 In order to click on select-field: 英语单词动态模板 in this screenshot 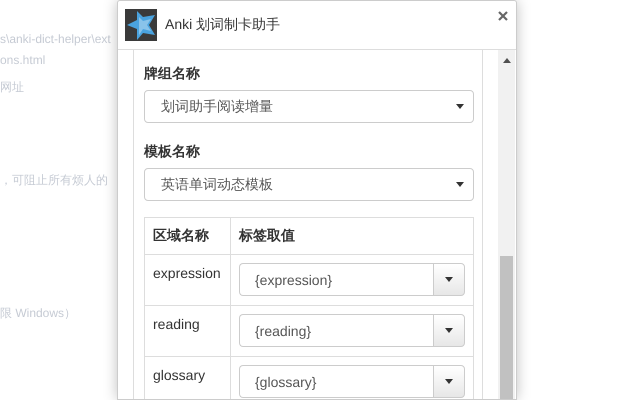, I will do `click(309, 184)`.